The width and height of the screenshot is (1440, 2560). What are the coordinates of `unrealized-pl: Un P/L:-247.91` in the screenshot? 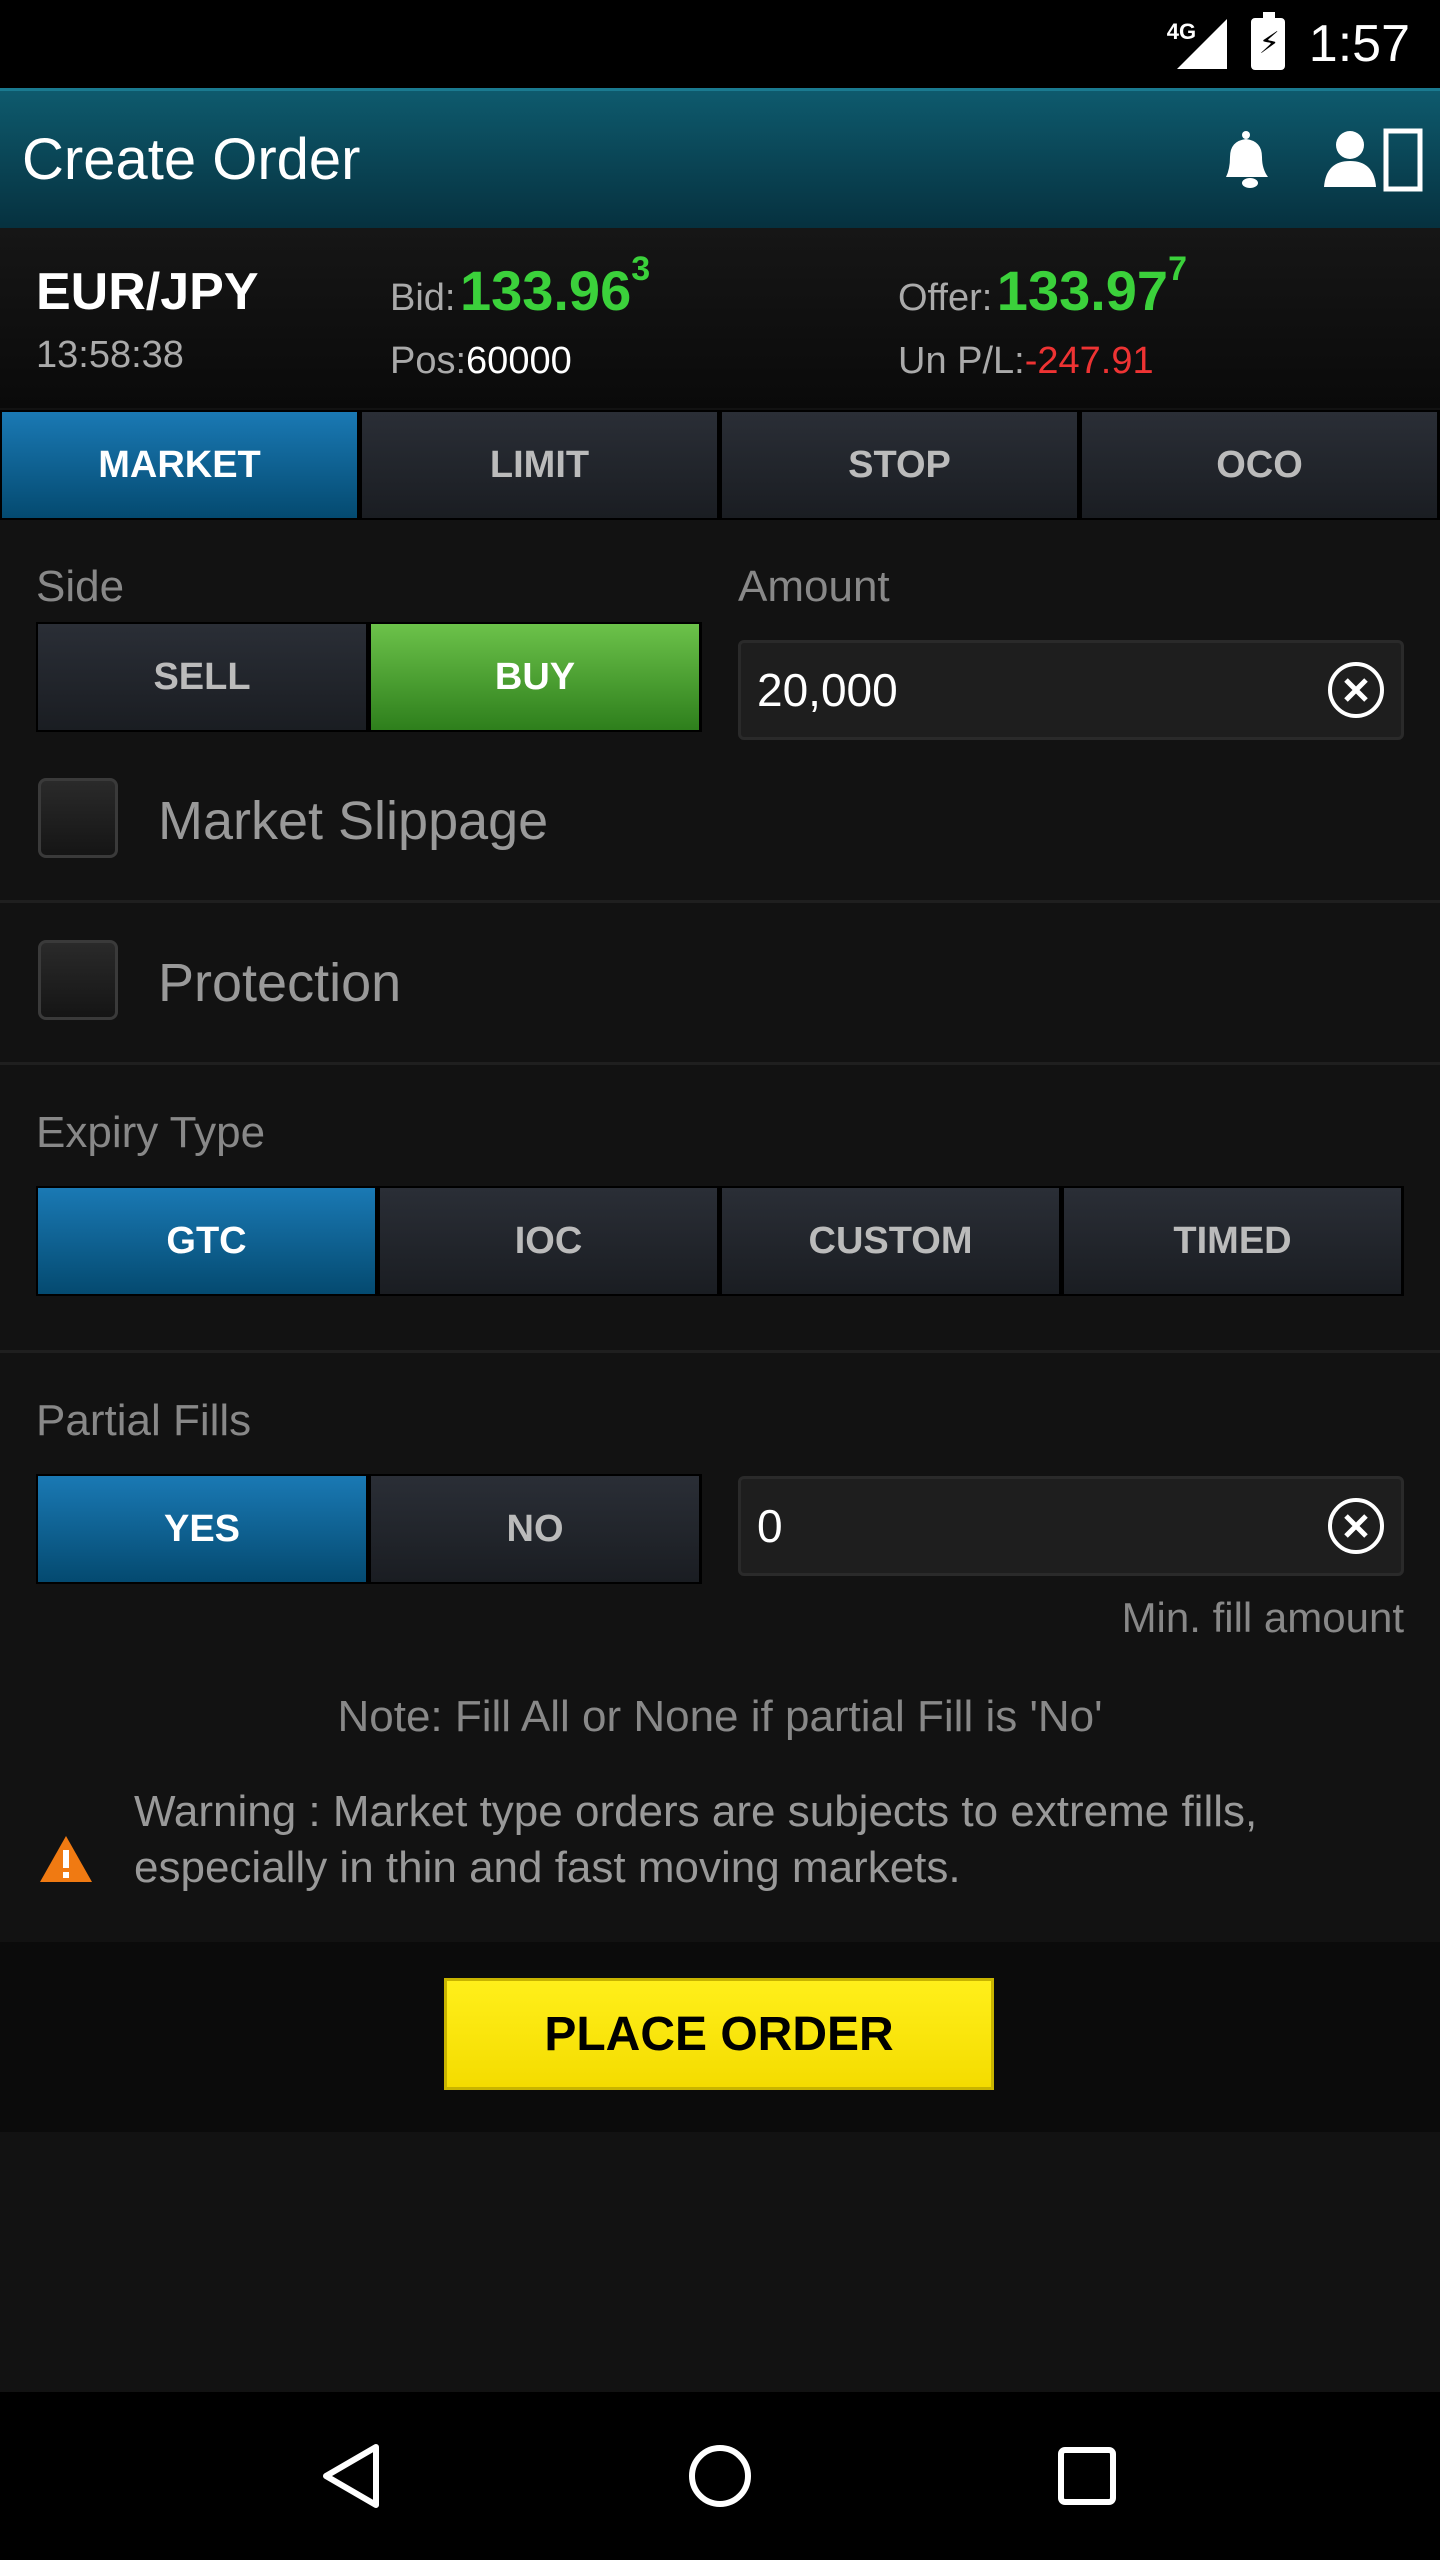 It's located at (1026, 361).